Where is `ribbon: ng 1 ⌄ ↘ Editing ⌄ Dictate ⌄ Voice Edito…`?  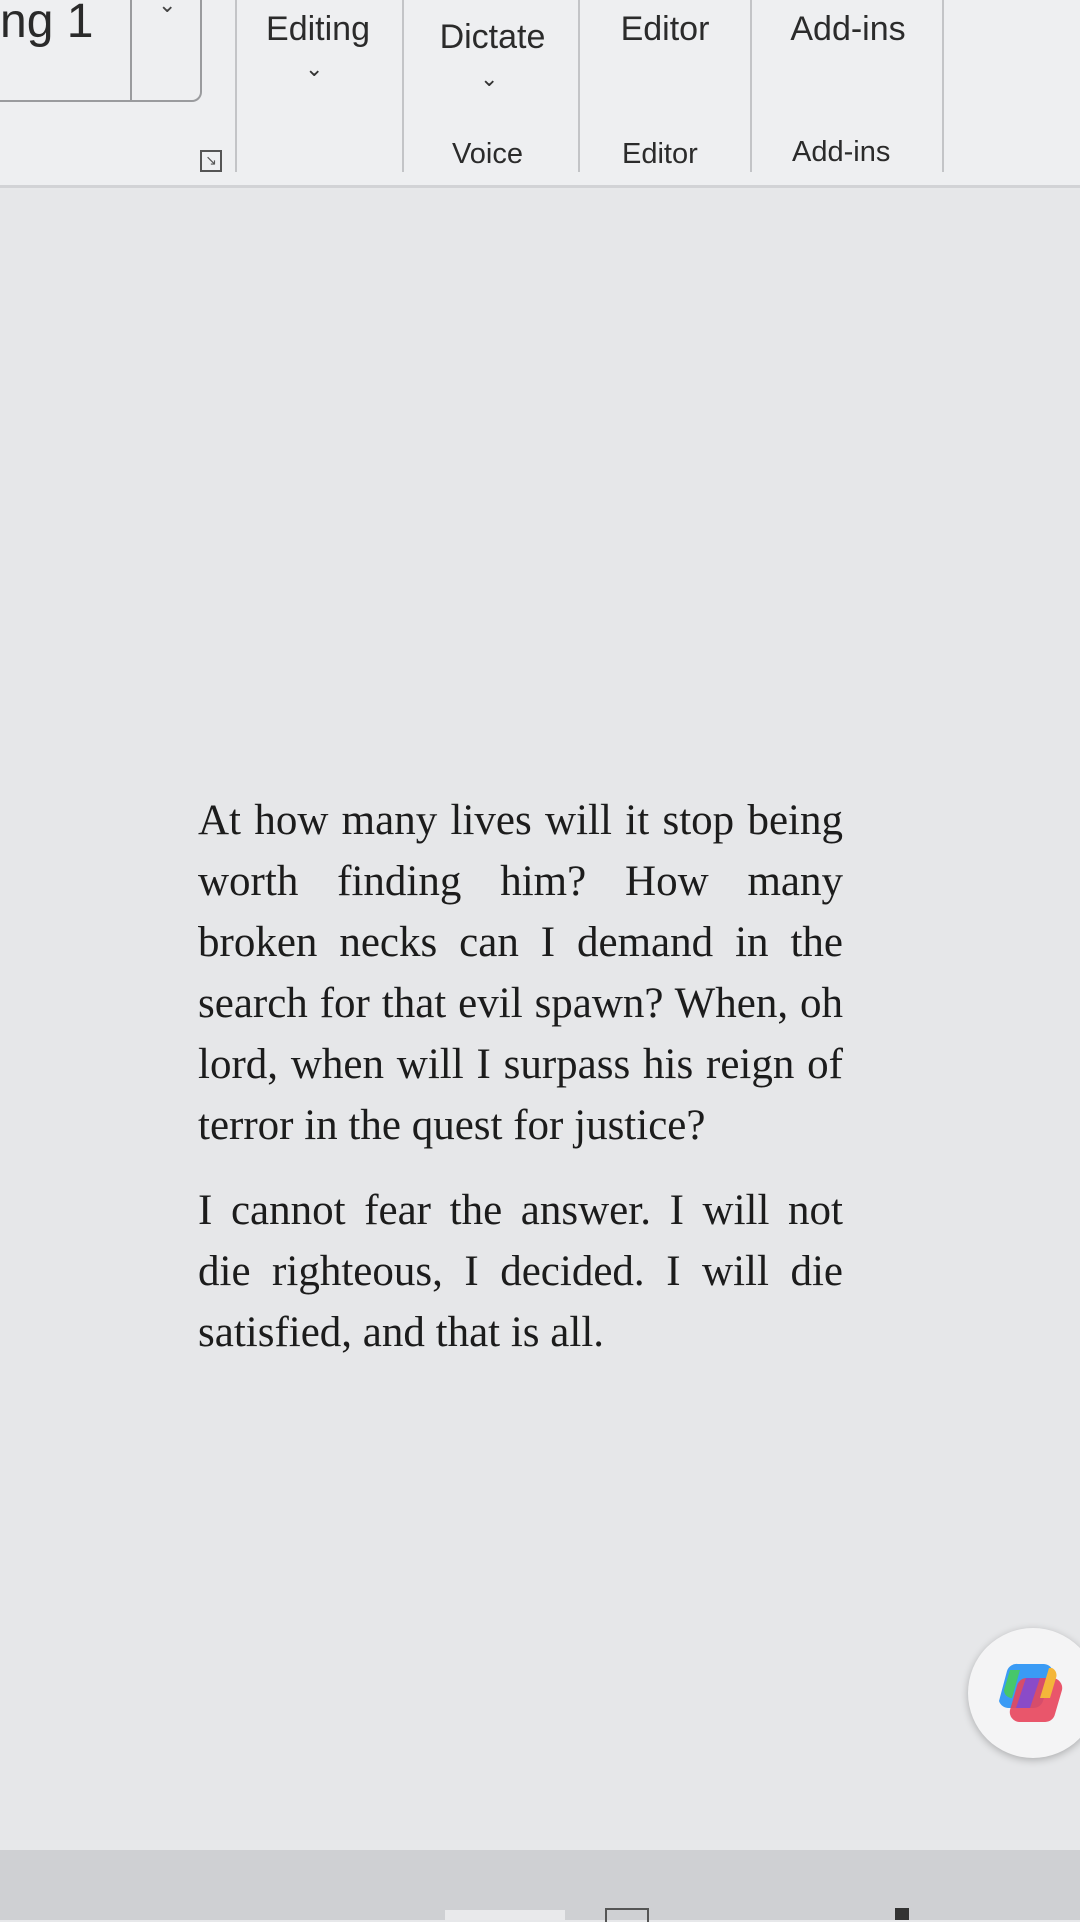 ribbon: ng 1 ⌄ ↘ Editing ⌄ Dictate ⌄ Voice Edito… is located at coordinates (540, 94).